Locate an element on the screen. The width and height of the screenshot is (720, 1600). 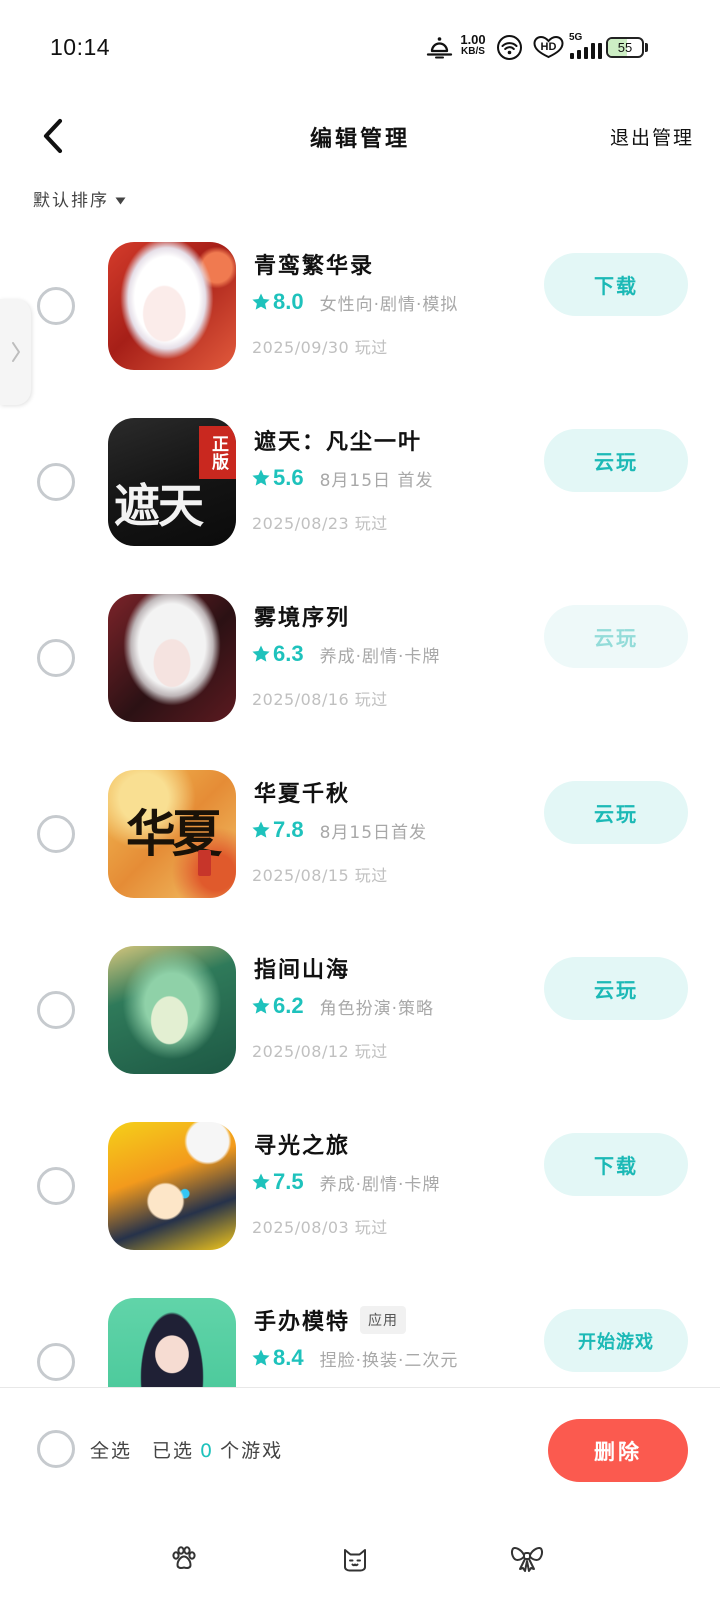
game-tags: 捏脸·换装·二次元 is located at coordinates (389, 1360).